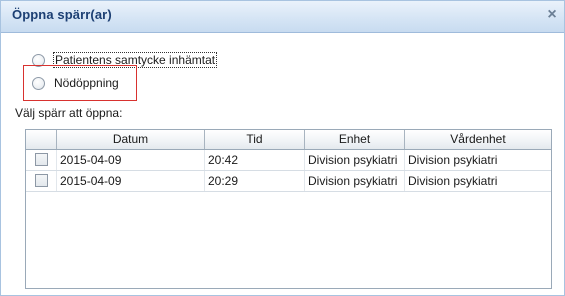 The width and height of the screenshot is (565, 296). What do you see at coordinates (478, 139) in the screenshot?
I see `header-vardenhet: Vårdenhet` at bounding box center [478, 139].